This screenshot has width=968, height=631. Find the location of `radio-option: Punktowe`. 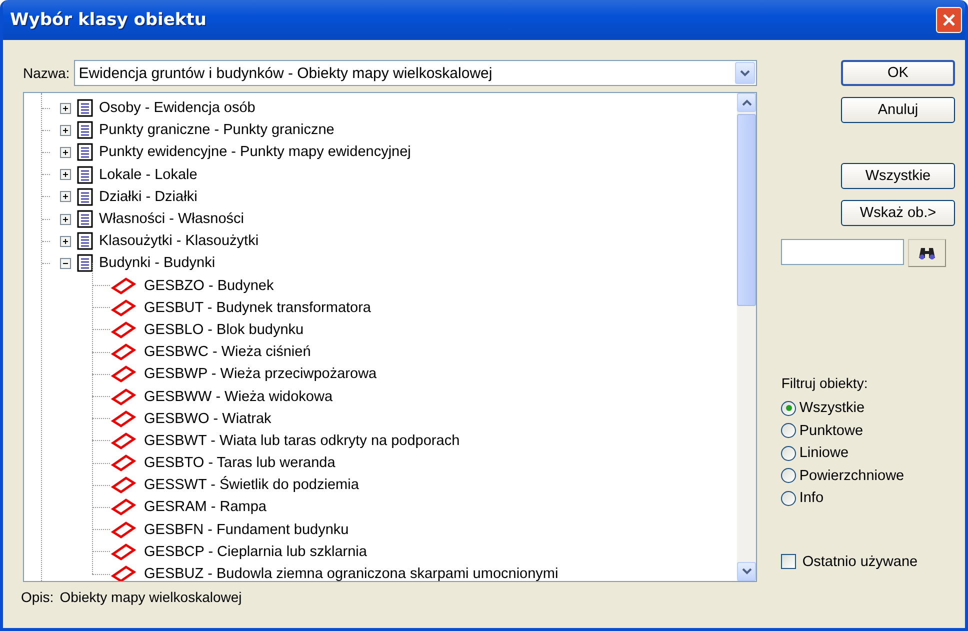

radio-option: Punktowe is located at coordinates (868, 431).